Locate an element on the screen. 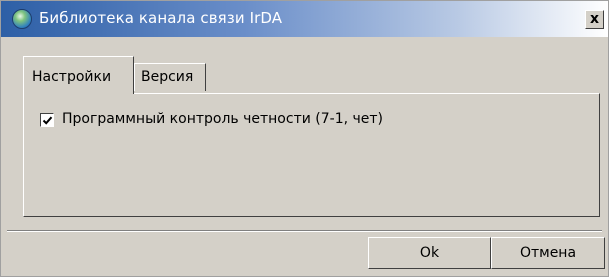 Image resolution: width=609 pixels, height=277 pixels. cancel-button: Отмена is located at coordinates (548, 253).